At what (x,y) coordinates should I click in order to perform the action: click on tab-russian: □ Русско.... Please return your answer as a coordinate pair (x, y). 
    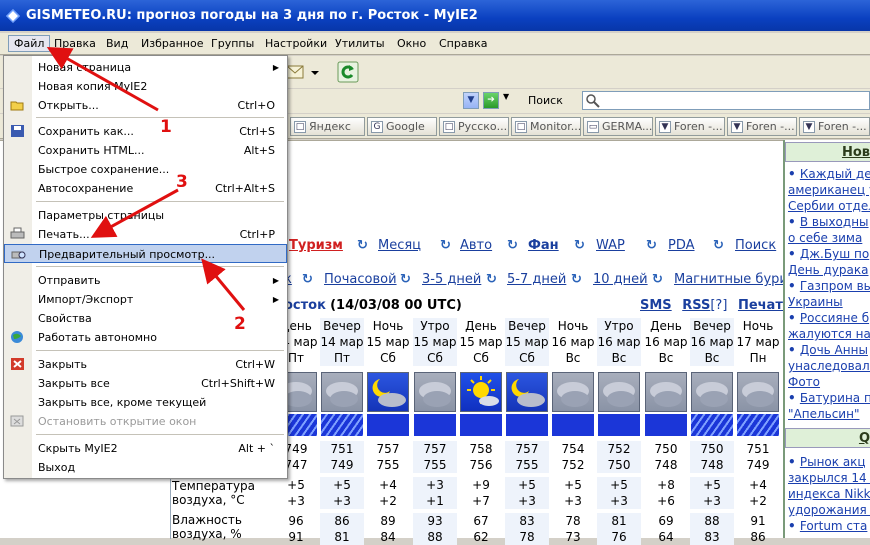
    Looking at the image, I should click on (474, 126).